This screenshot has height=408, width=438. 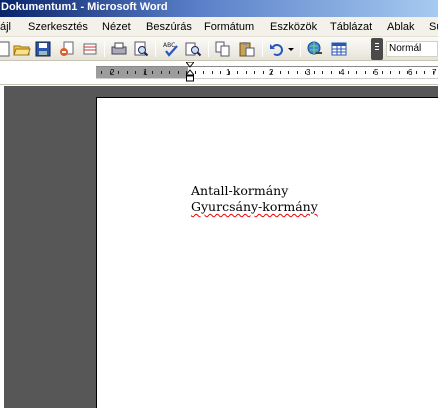 What do you see at coordinates (315, 49) in the screenshot?
I see `hyperlink-icon` at bounding box center [315, 49].